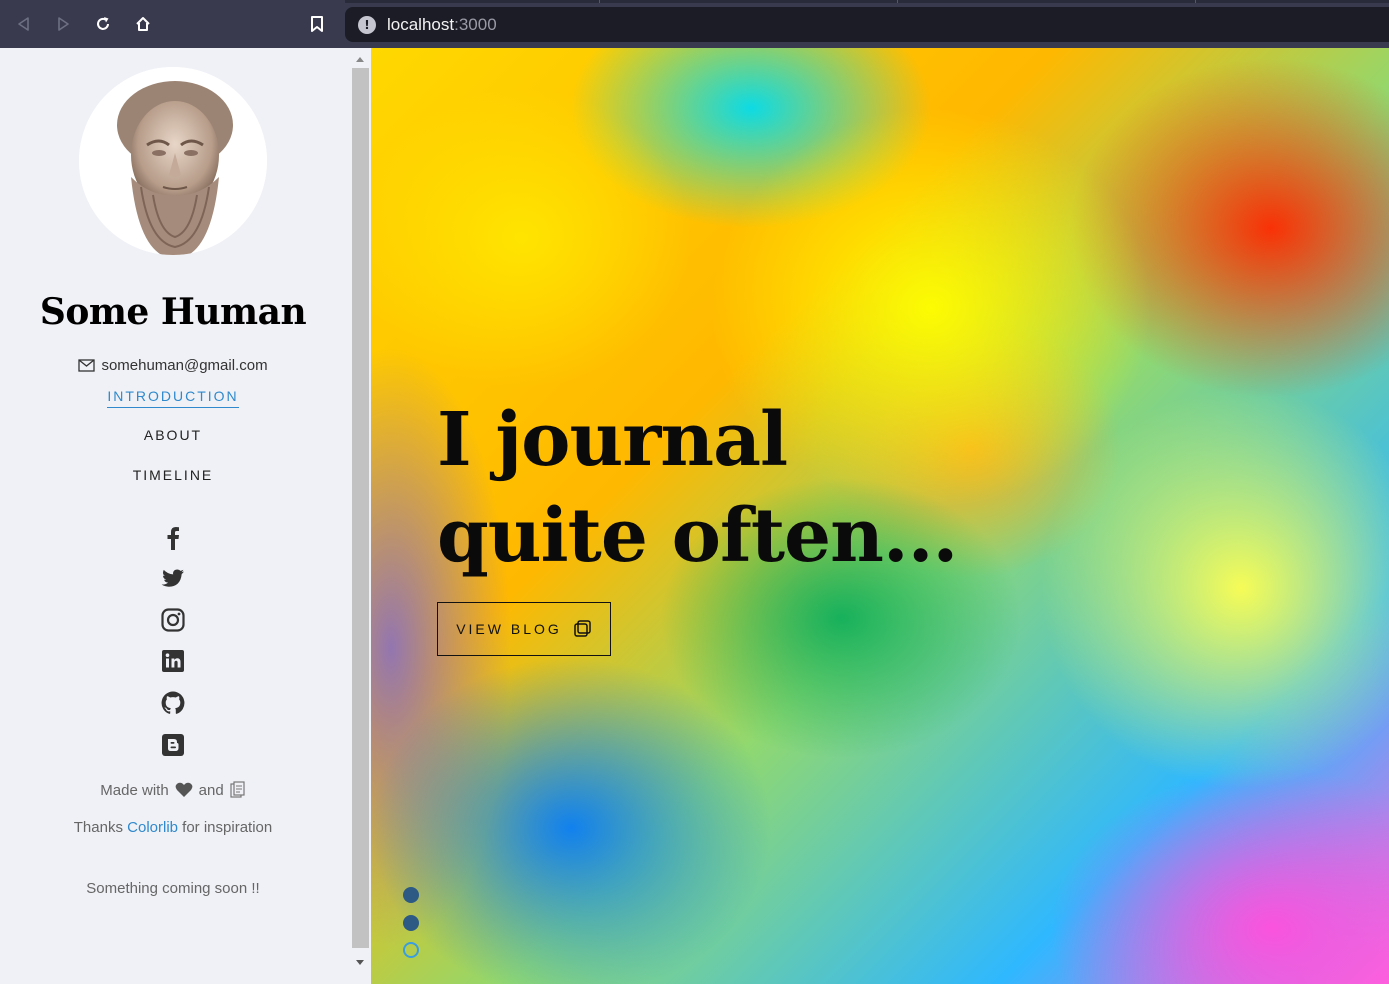 This screenshot has width=1389, height=984. Describe the element at coordinates (184, 789) in the screenshot. I see `heart-icon` at that location.